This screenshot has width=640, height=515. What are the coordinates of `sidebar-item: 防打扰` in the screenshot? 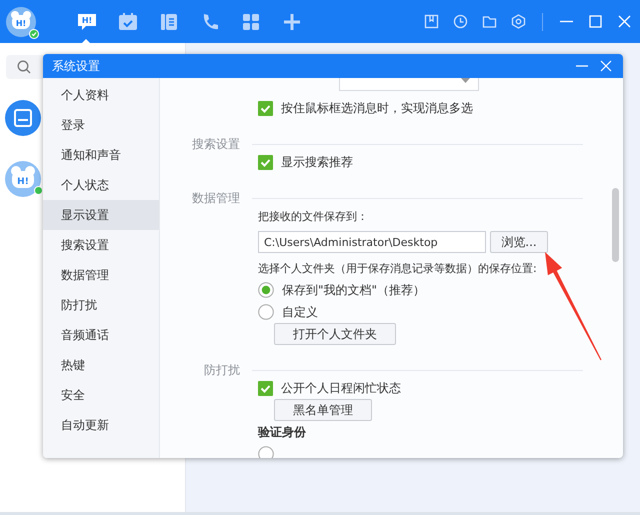 It's located at (101, 305).